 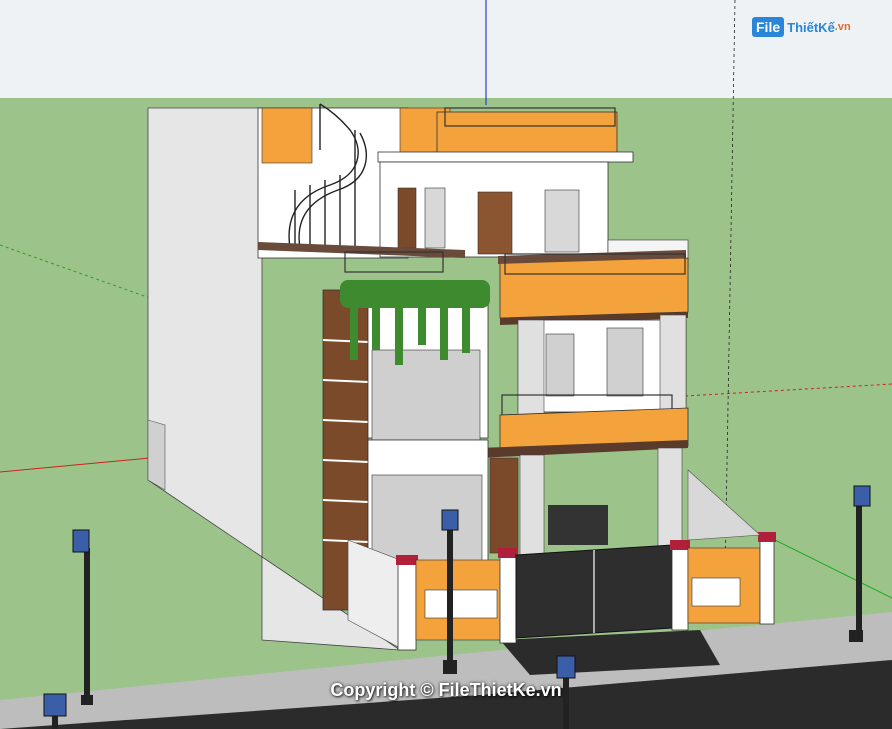 What do you see at coordinates (625, 362) in the screenshot?
I see `second-window-right` at bounding box center [625, 362].